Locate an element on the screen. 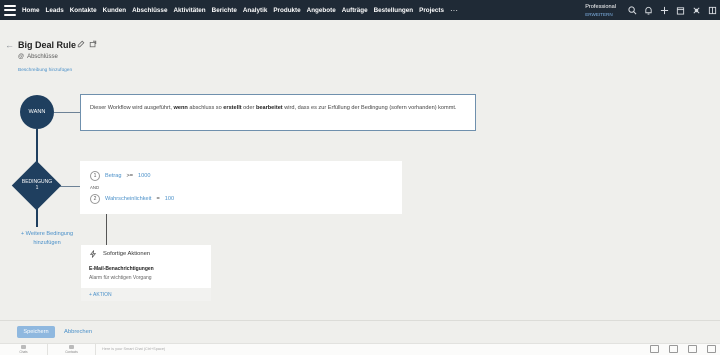 Image resolution: width=720 pixels, height=355 pixels. criteria-field: Wahrscheinlichkeit is located at coordinates (128, 199).